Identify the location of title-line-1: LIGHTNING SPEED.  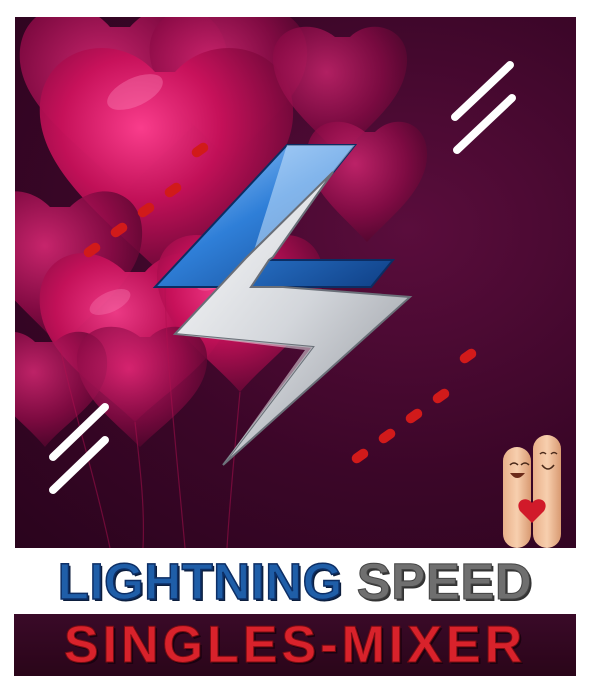
(295, 581).